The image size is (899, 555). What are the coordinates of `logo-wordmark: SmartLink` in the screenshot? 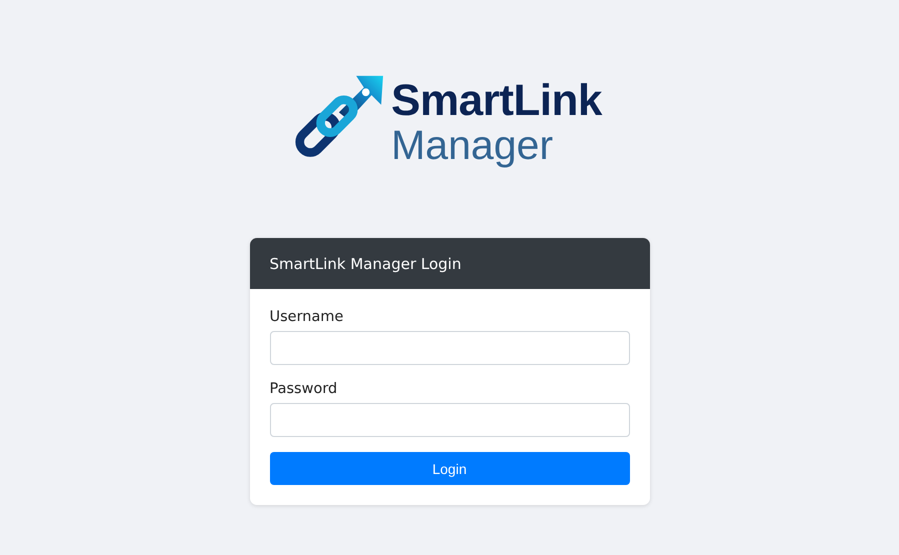 It's located at (496, 100).